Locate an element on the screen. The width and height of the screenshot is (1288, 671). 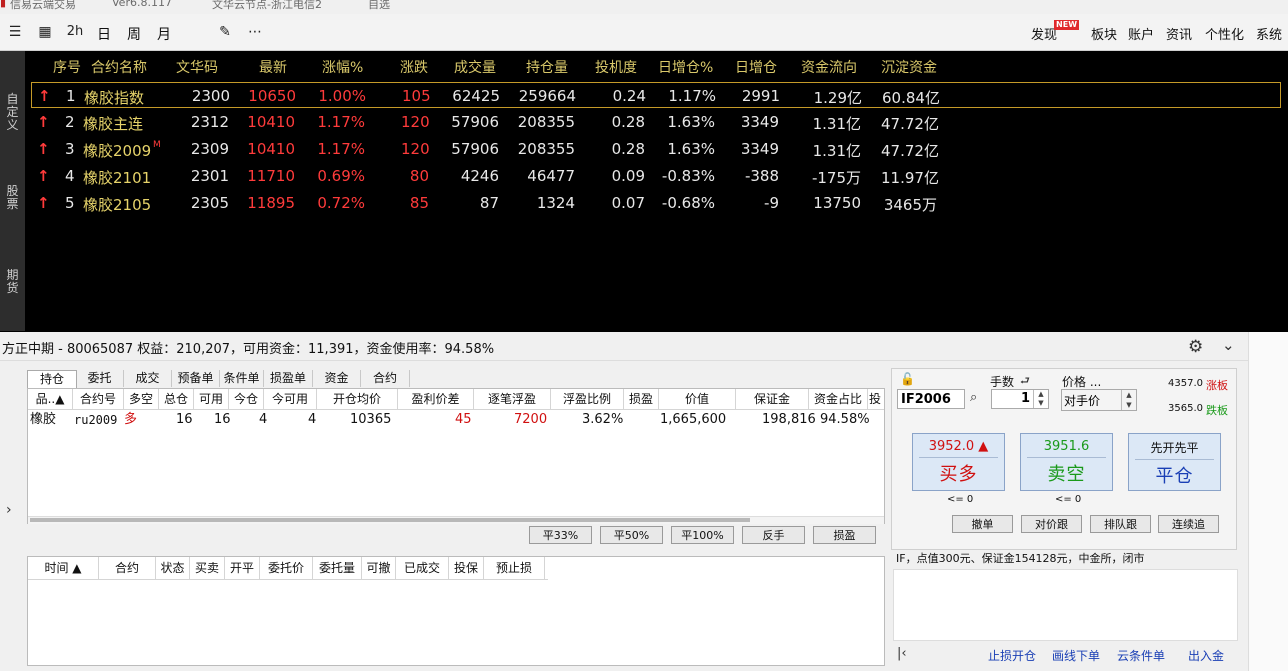
col-header-pct: 涨幅% is located at coordinates (342, 67).